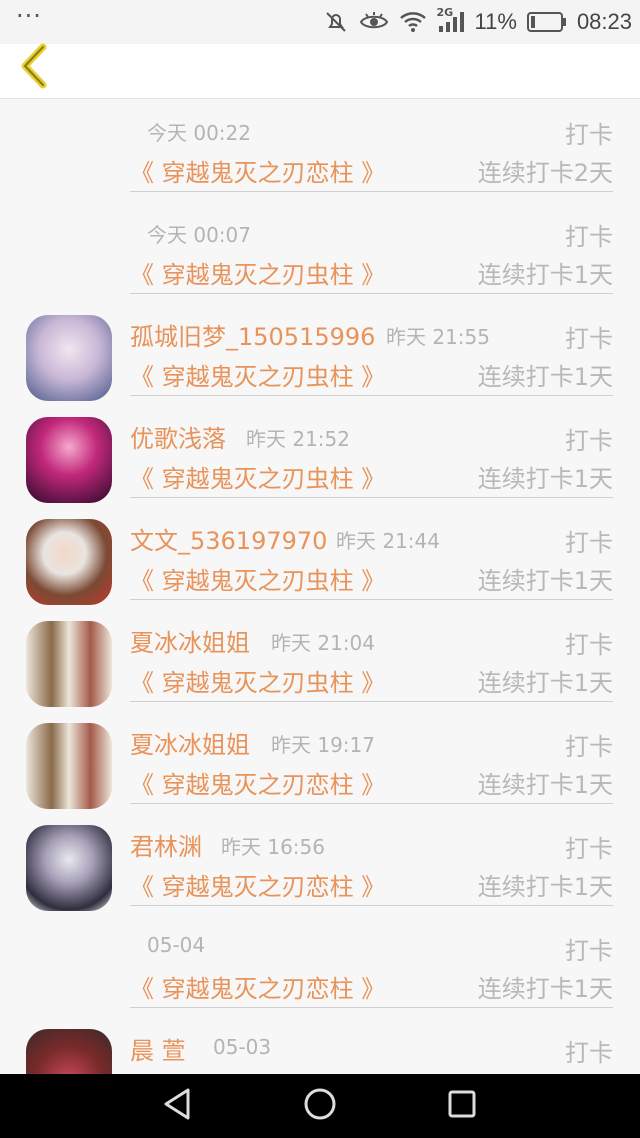  What do you see at coordinates (242, 1047) in the screenshot?
I see `checkin-time: 05-03` at bounding box center [242, 1047].